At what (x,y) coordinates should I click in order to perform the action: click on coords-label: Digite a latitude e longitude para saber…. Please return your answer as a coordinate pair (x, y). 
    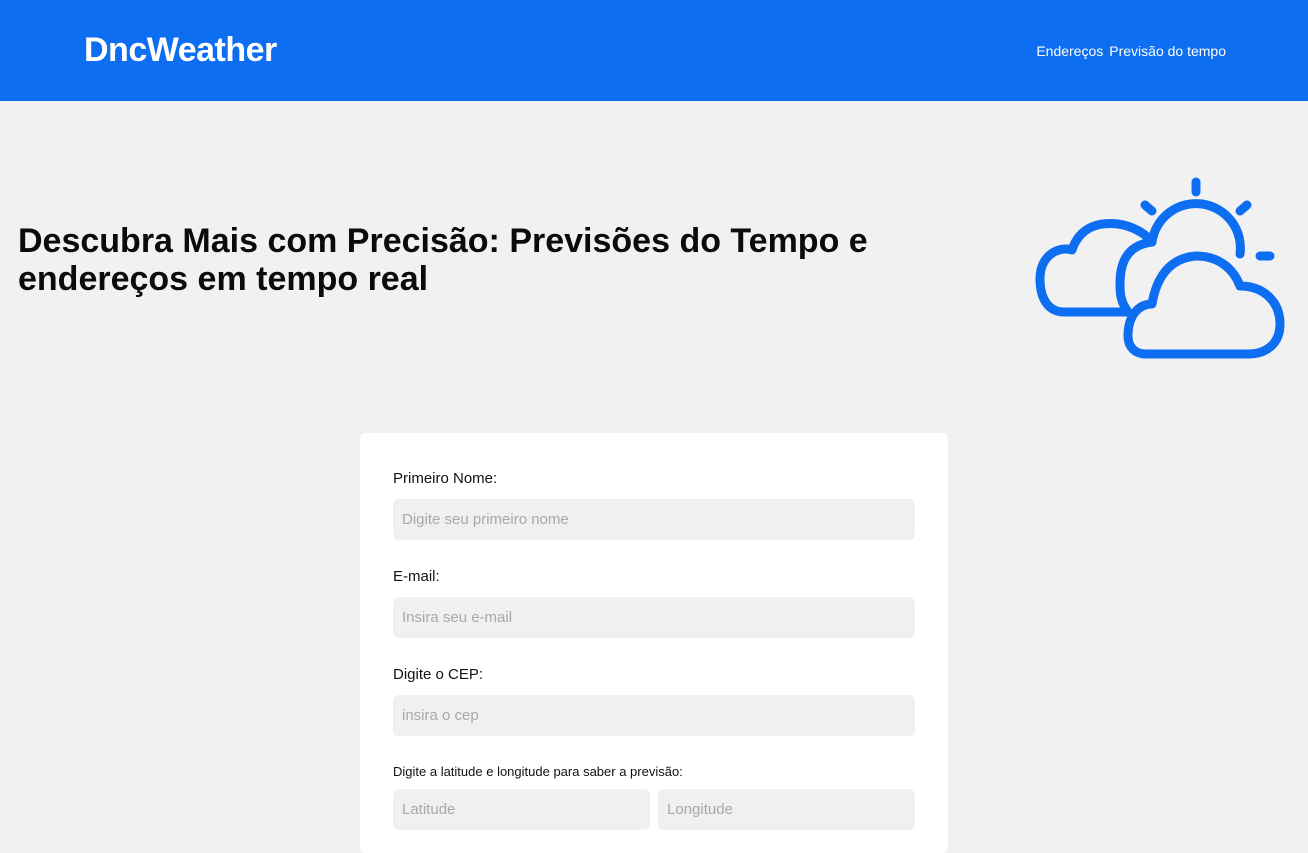
    Looking at the image, I should click on (538, 771).